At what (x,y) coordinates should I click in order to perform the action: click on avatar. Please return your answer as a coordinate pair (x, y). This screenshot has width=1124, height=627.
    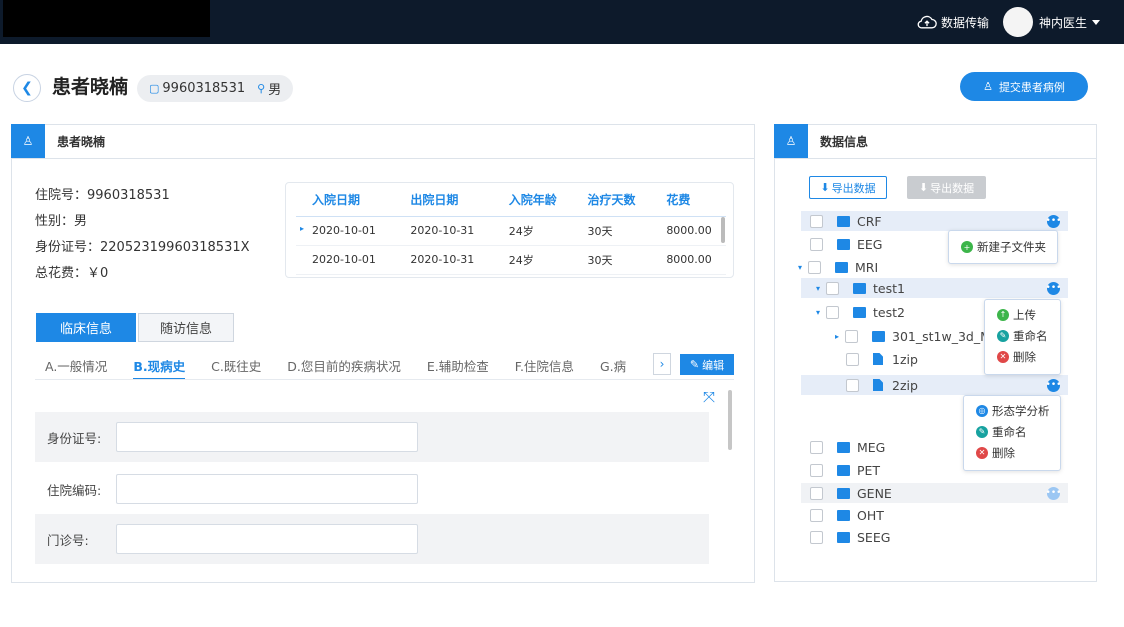
    Looking at the image, I should click on (1017, 22).